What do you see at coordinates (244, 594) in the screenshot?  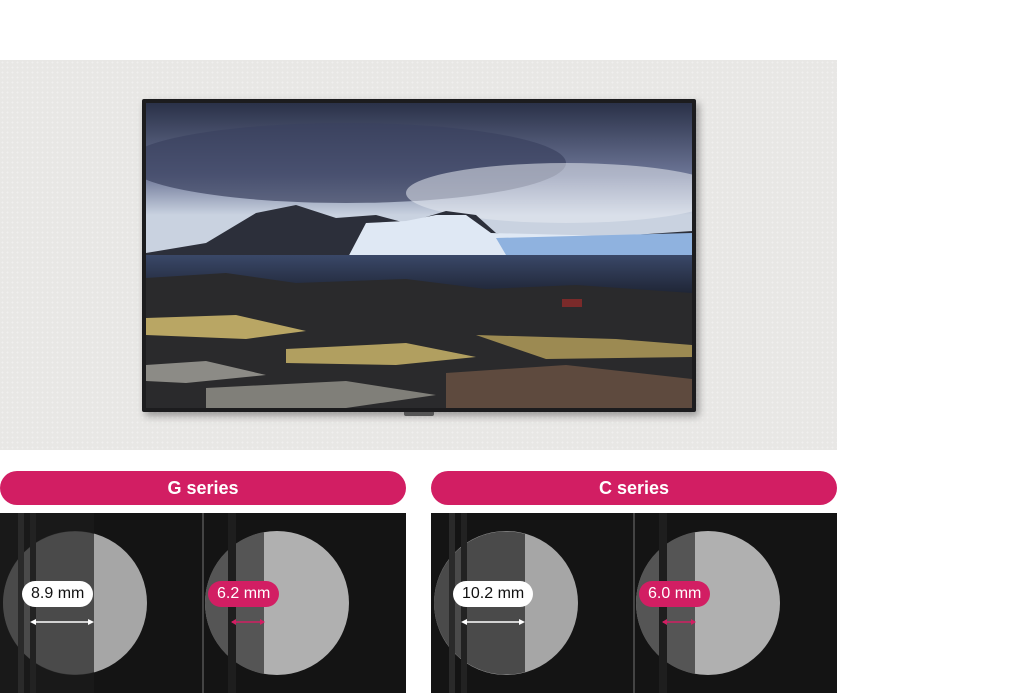 I see `measurement-label: 6.2 mm` at bounding box center [244, 594].